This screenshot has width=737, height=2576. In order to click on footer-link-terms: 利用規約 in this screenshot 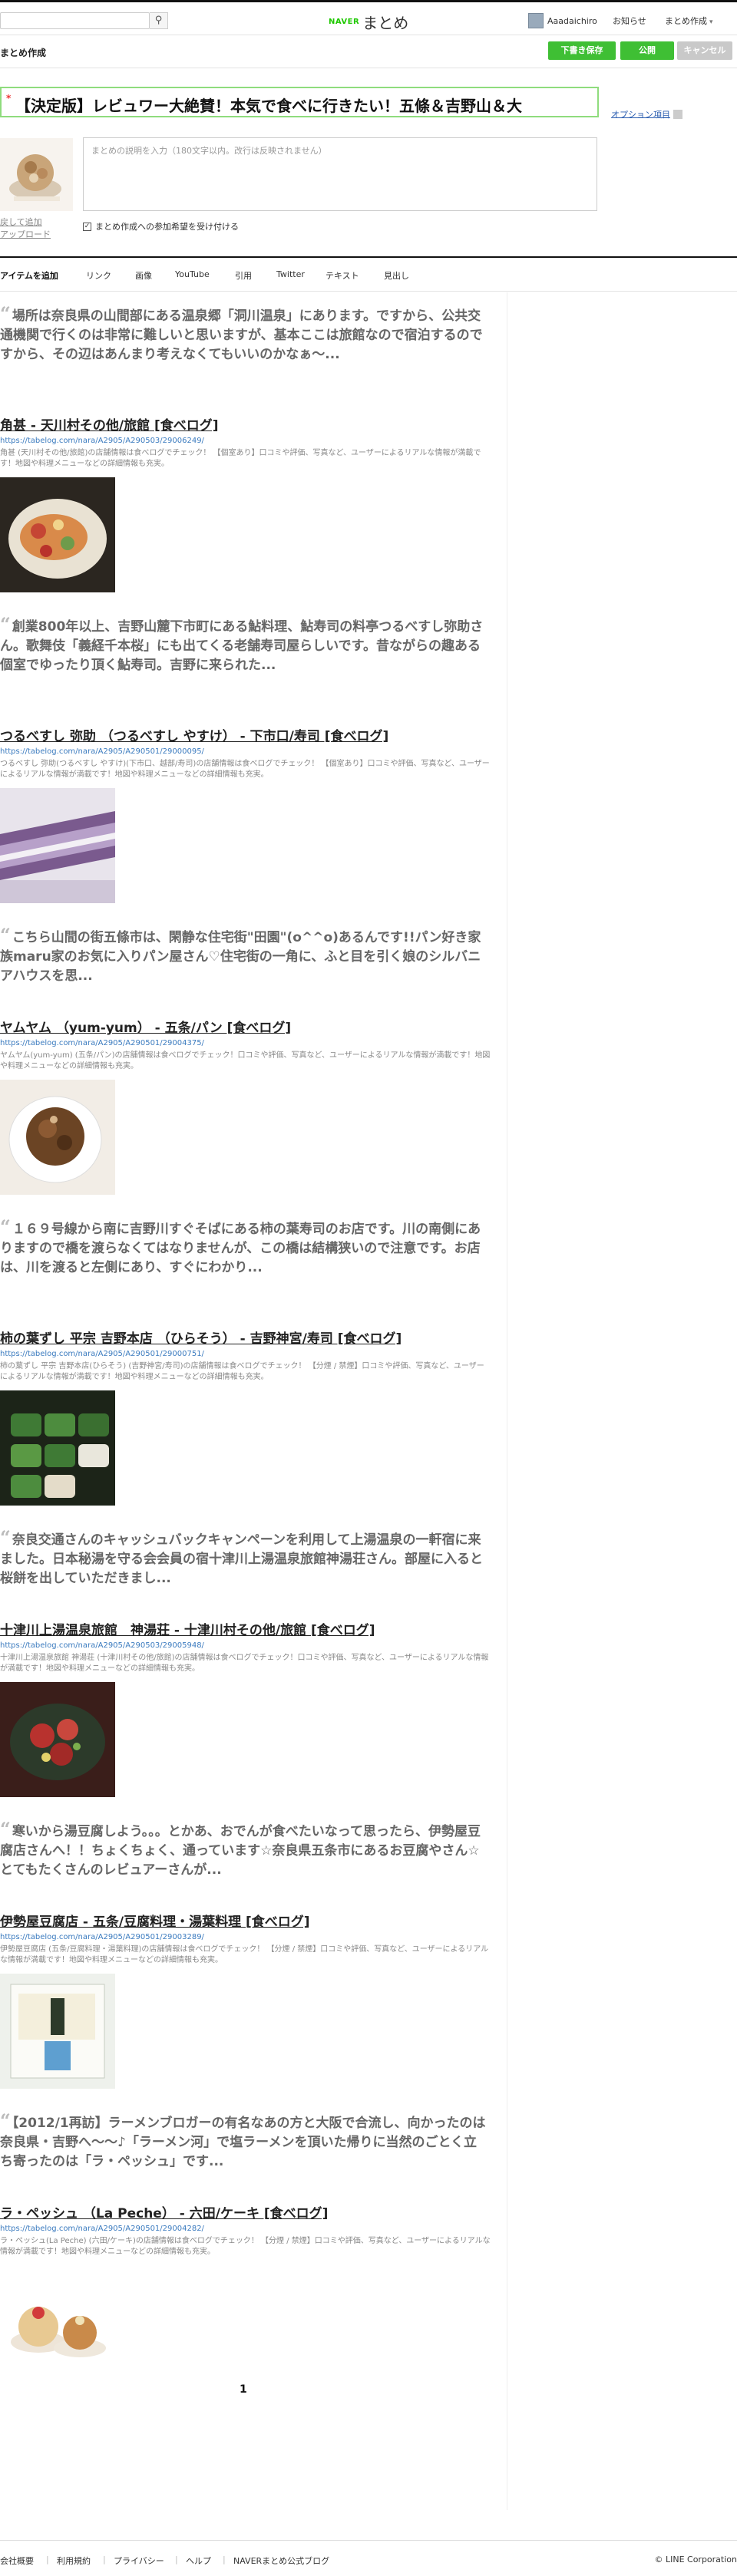, I will do `click(74, 2561)`.